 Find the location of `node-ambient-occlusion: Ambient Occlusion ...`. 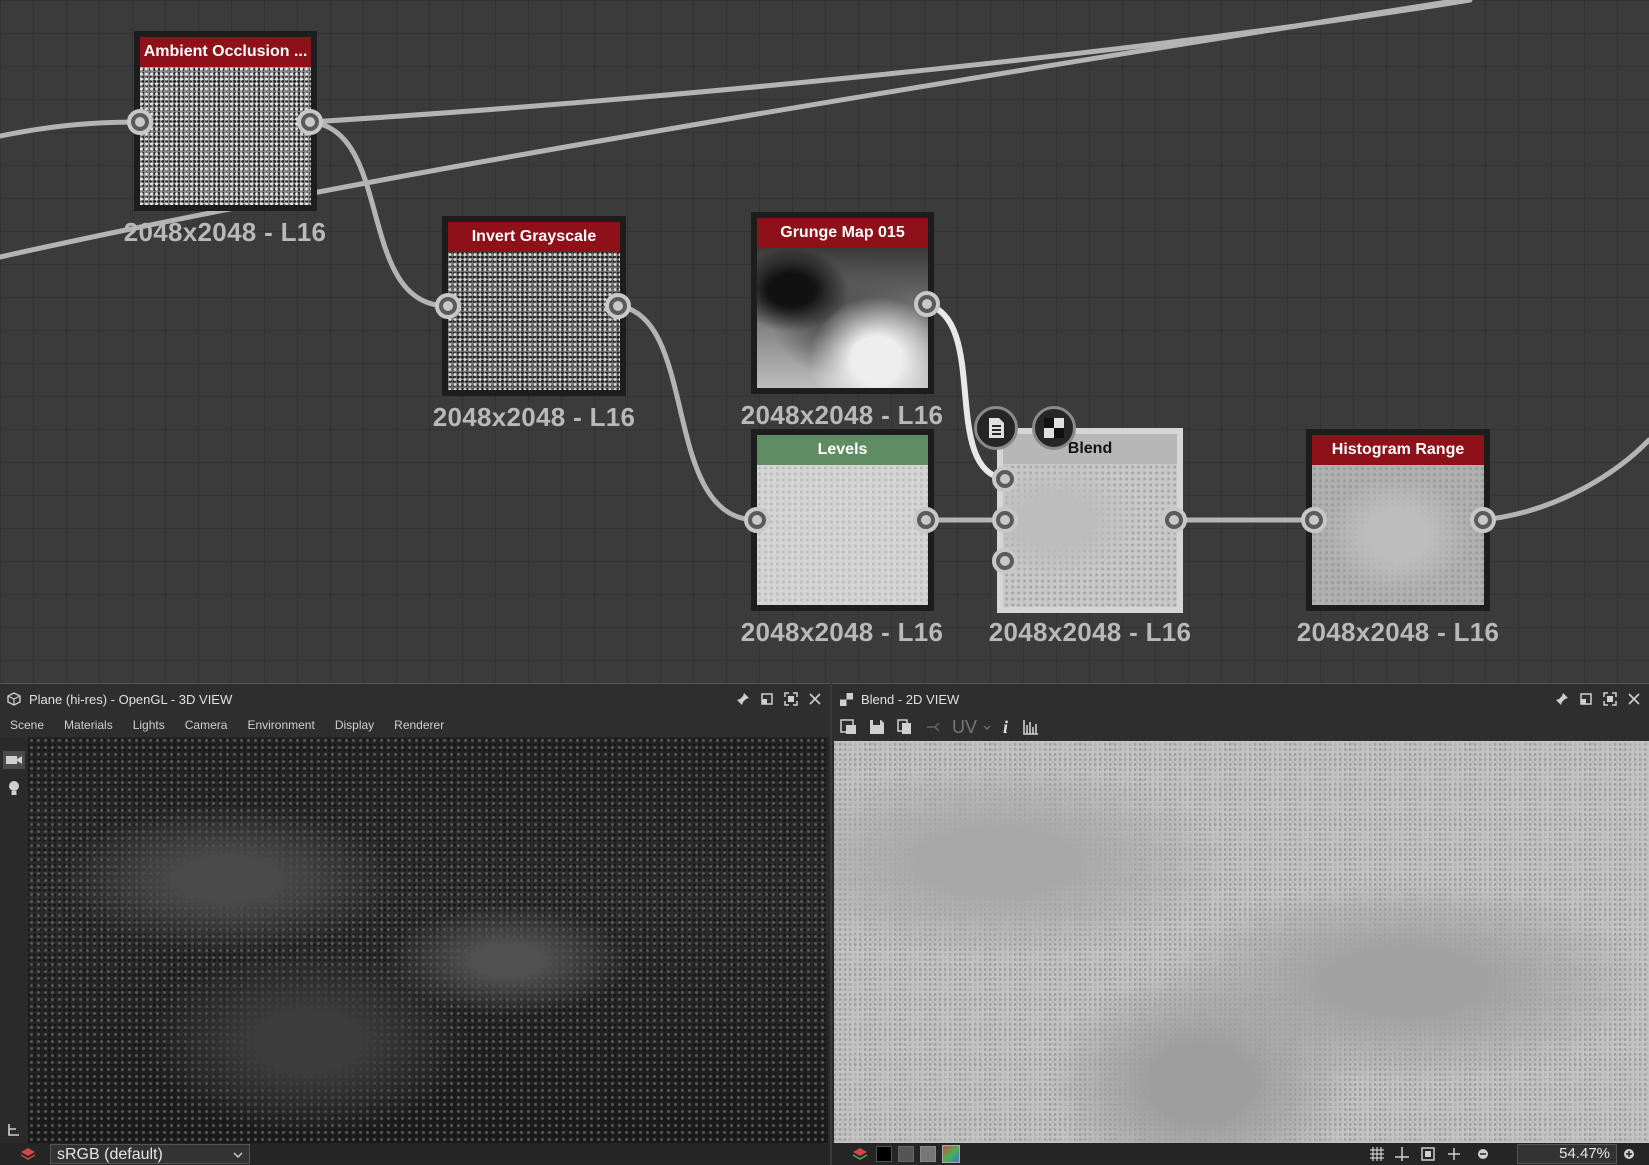

node-ambient-occlusion: Ambient Occlusion ... is located at coordinates (225, 121).